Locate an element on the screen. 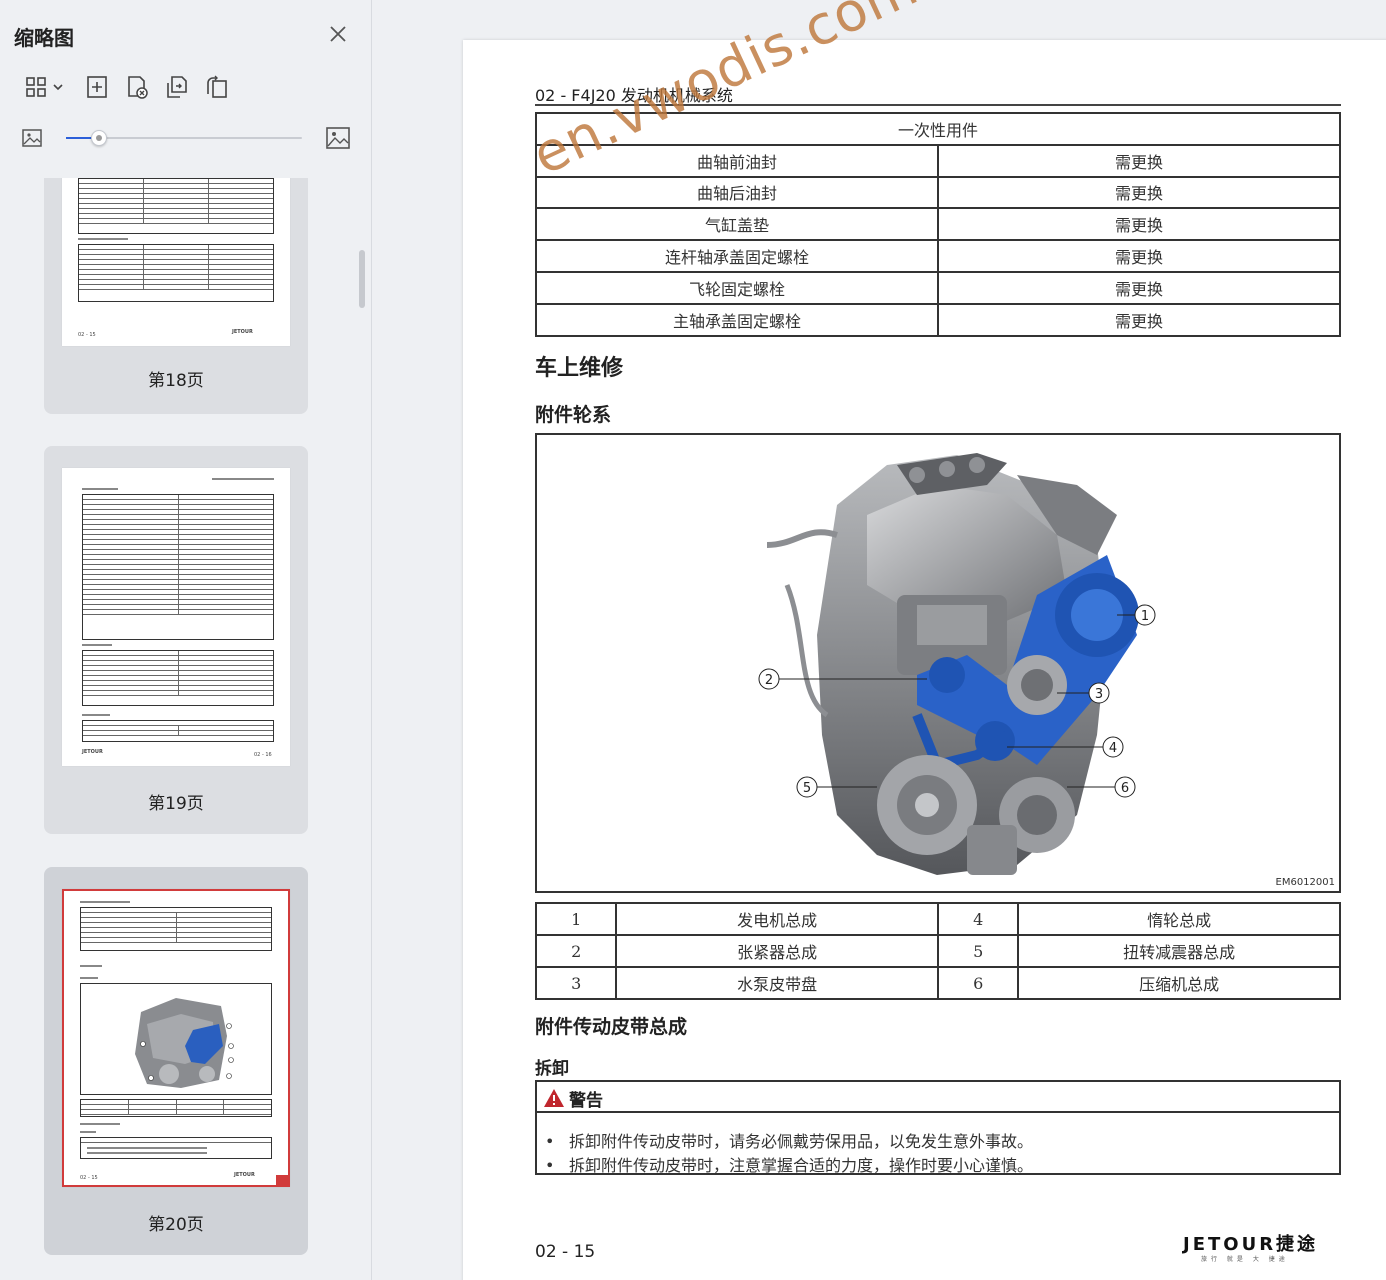 The image size is (1386, 1280). callout-2-label: 2 is located at coordinates (769, 680).